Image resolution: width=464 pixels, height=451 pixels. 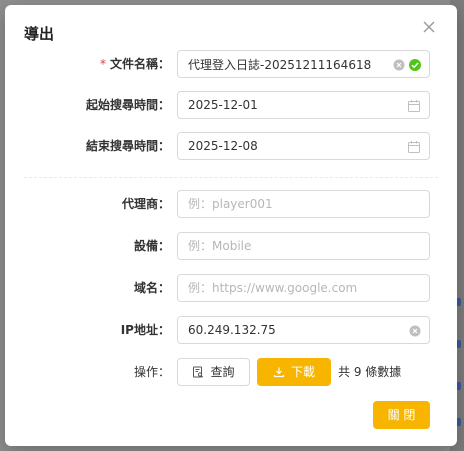 I want to click on start-time-label: 起始搜尋時間：, so click(x=127, y=105).